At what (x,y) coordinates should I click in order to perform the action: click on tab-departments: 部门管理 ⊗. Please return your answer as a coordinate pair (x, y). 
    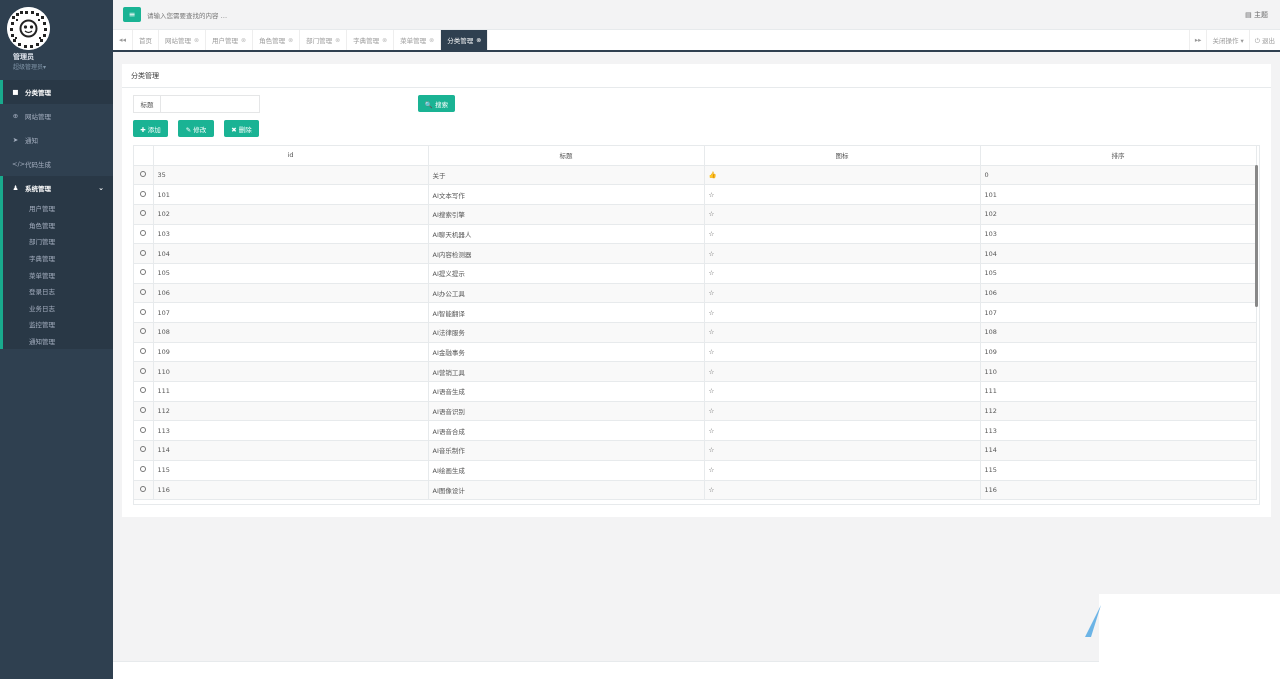
    Looking at the image, I should click on (324, 40).